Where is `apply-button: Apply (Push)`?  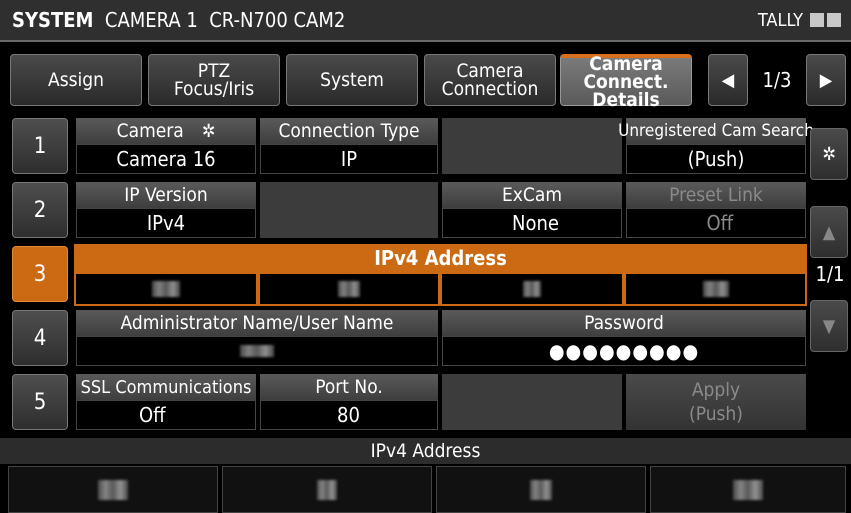 apply-button: Apply (Push) is located at coordinates (716, 402).